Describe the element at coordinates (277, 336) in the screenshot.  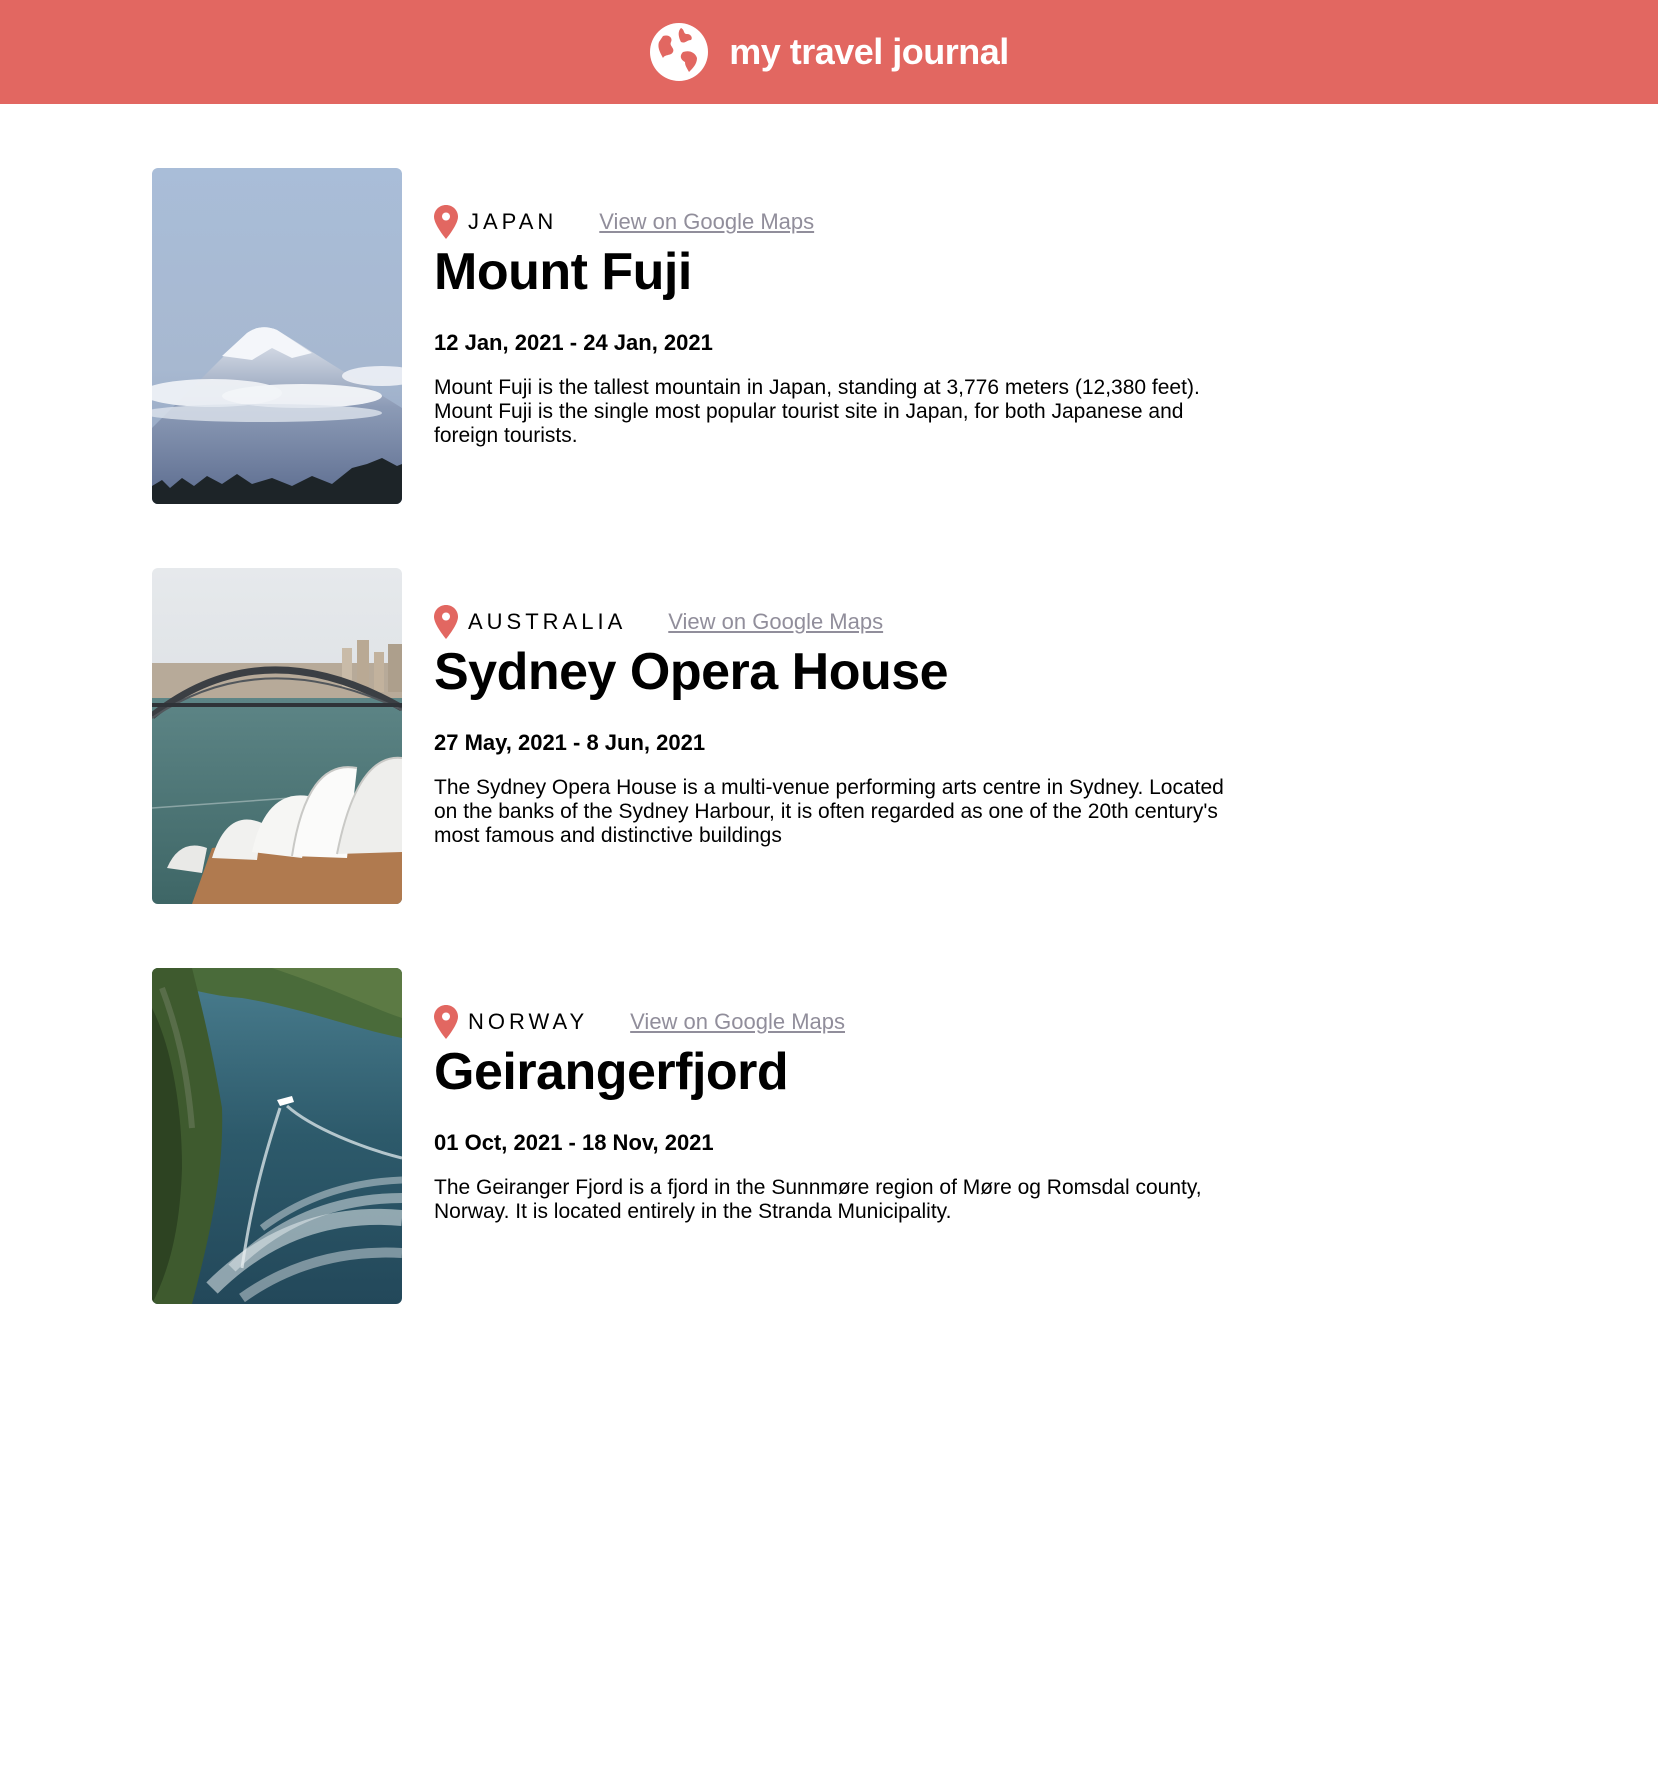
I see `entry-photo-mount-fuji` at that location.